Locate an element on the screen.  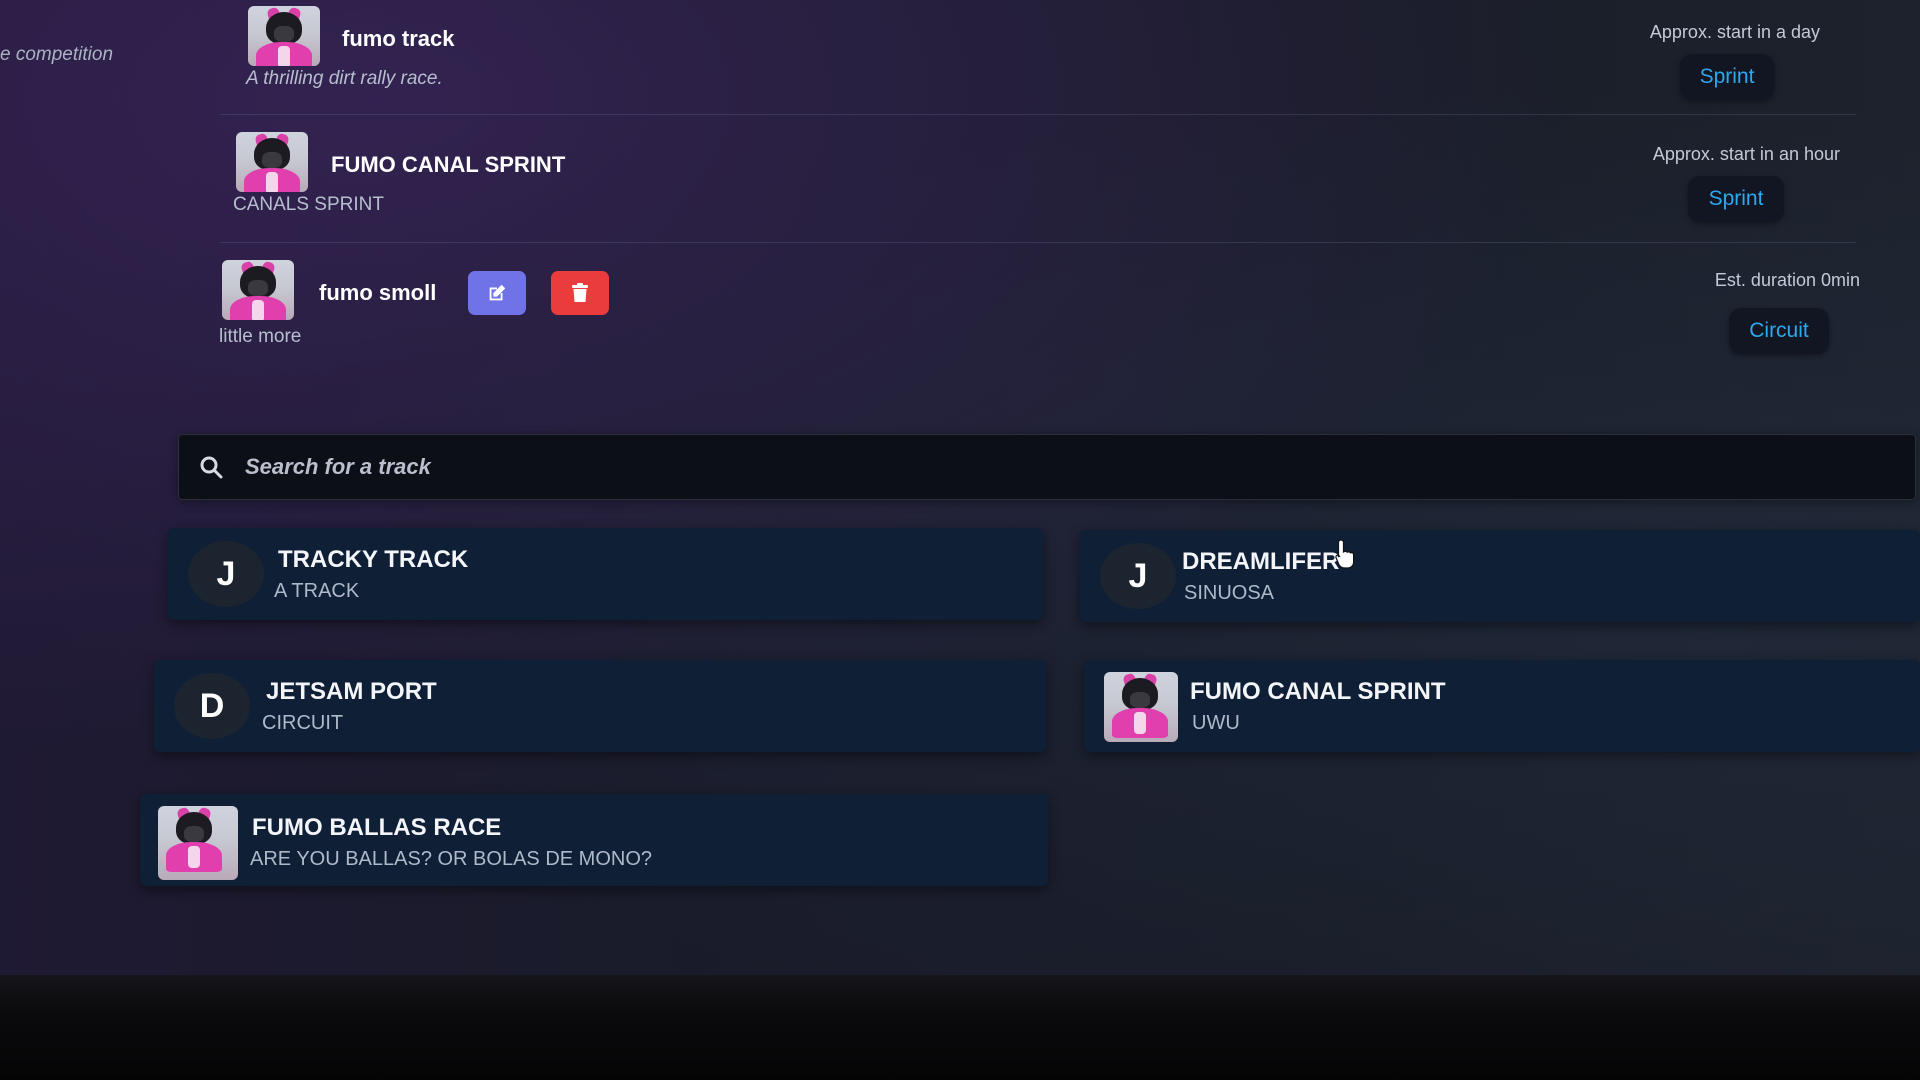
event-start-time: Approx. start in a day is located at coordinates (1734, 32).